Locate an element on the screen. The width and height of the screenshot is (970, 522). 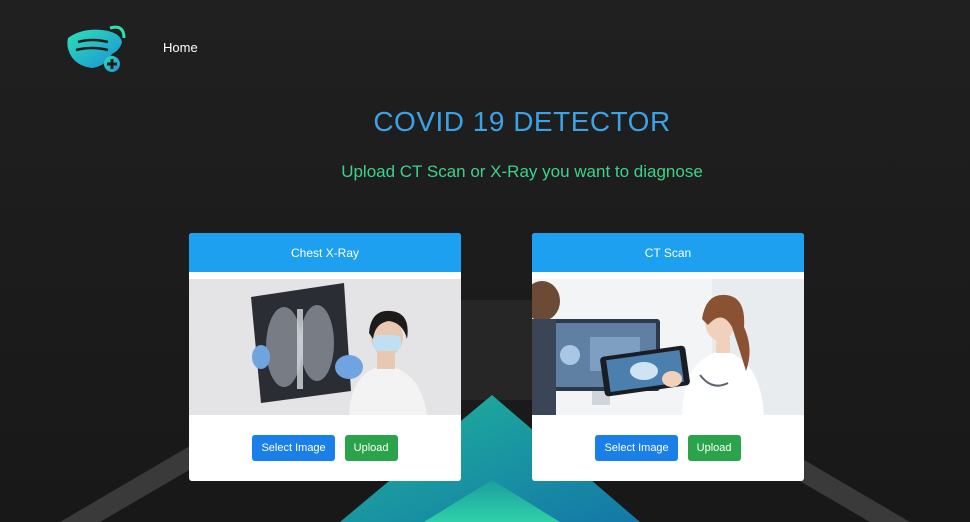
card-actions-ct-scan: Select Image Upload is located at coordinates (668, 448).